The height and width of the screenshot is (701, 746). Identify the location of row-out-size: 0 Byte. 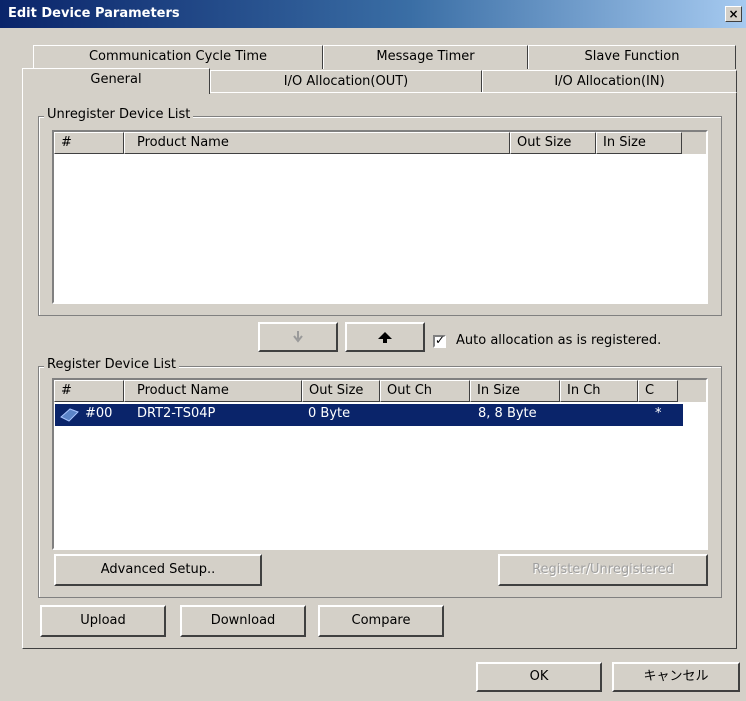
(329, 413).